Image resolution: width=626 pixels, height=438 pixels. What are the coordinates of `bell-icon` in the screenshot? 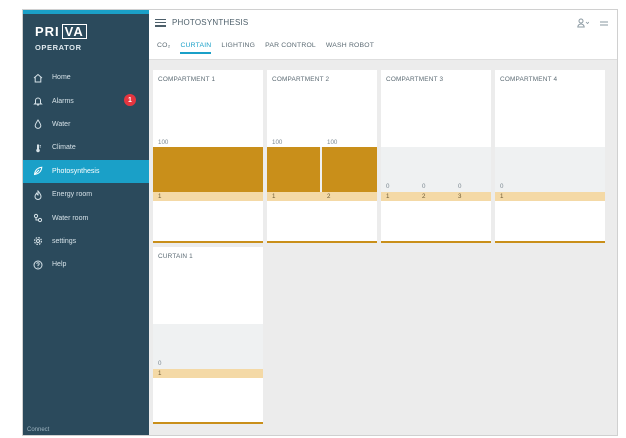 It's located at (38, 101).